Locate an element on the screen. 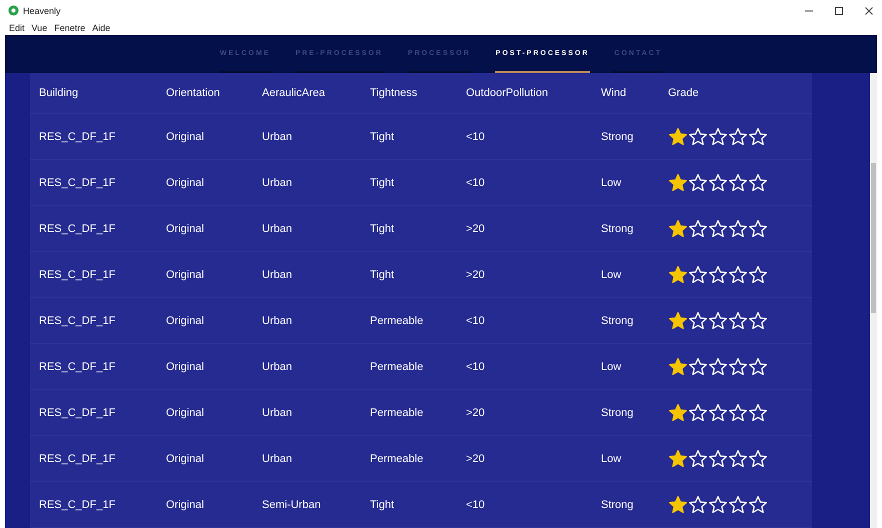  scrollbar is located at coordinates (873, 300).